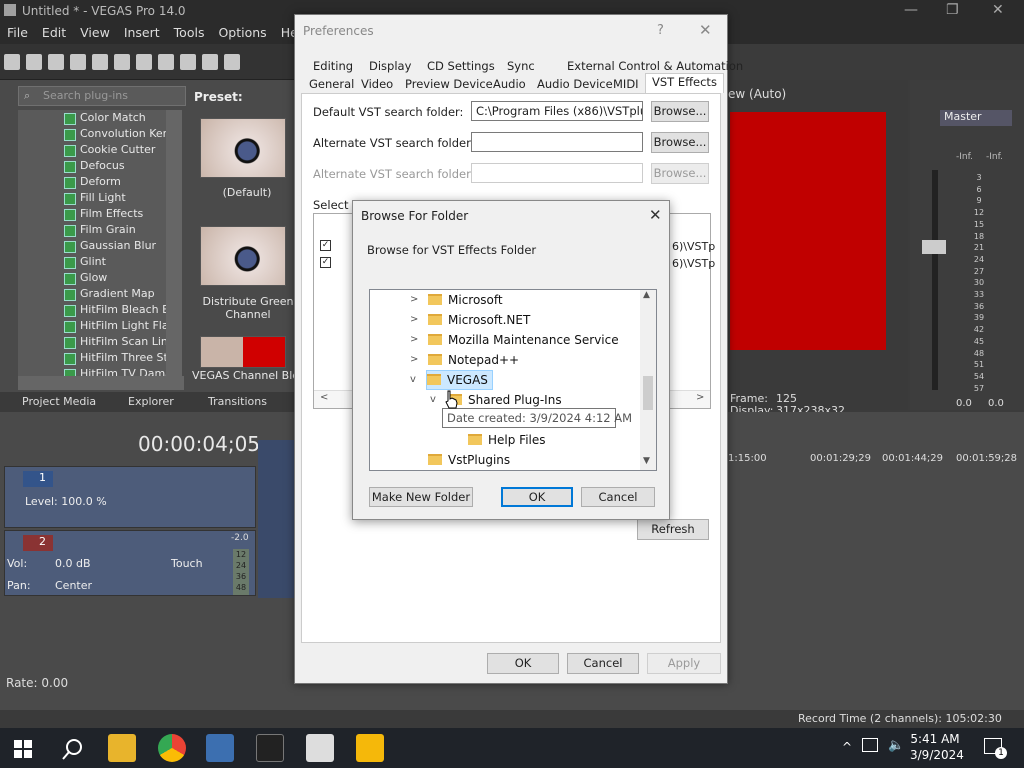 The image size is (1024, 768). I want to click on cancel-button: Cancel, so click(603, 663).